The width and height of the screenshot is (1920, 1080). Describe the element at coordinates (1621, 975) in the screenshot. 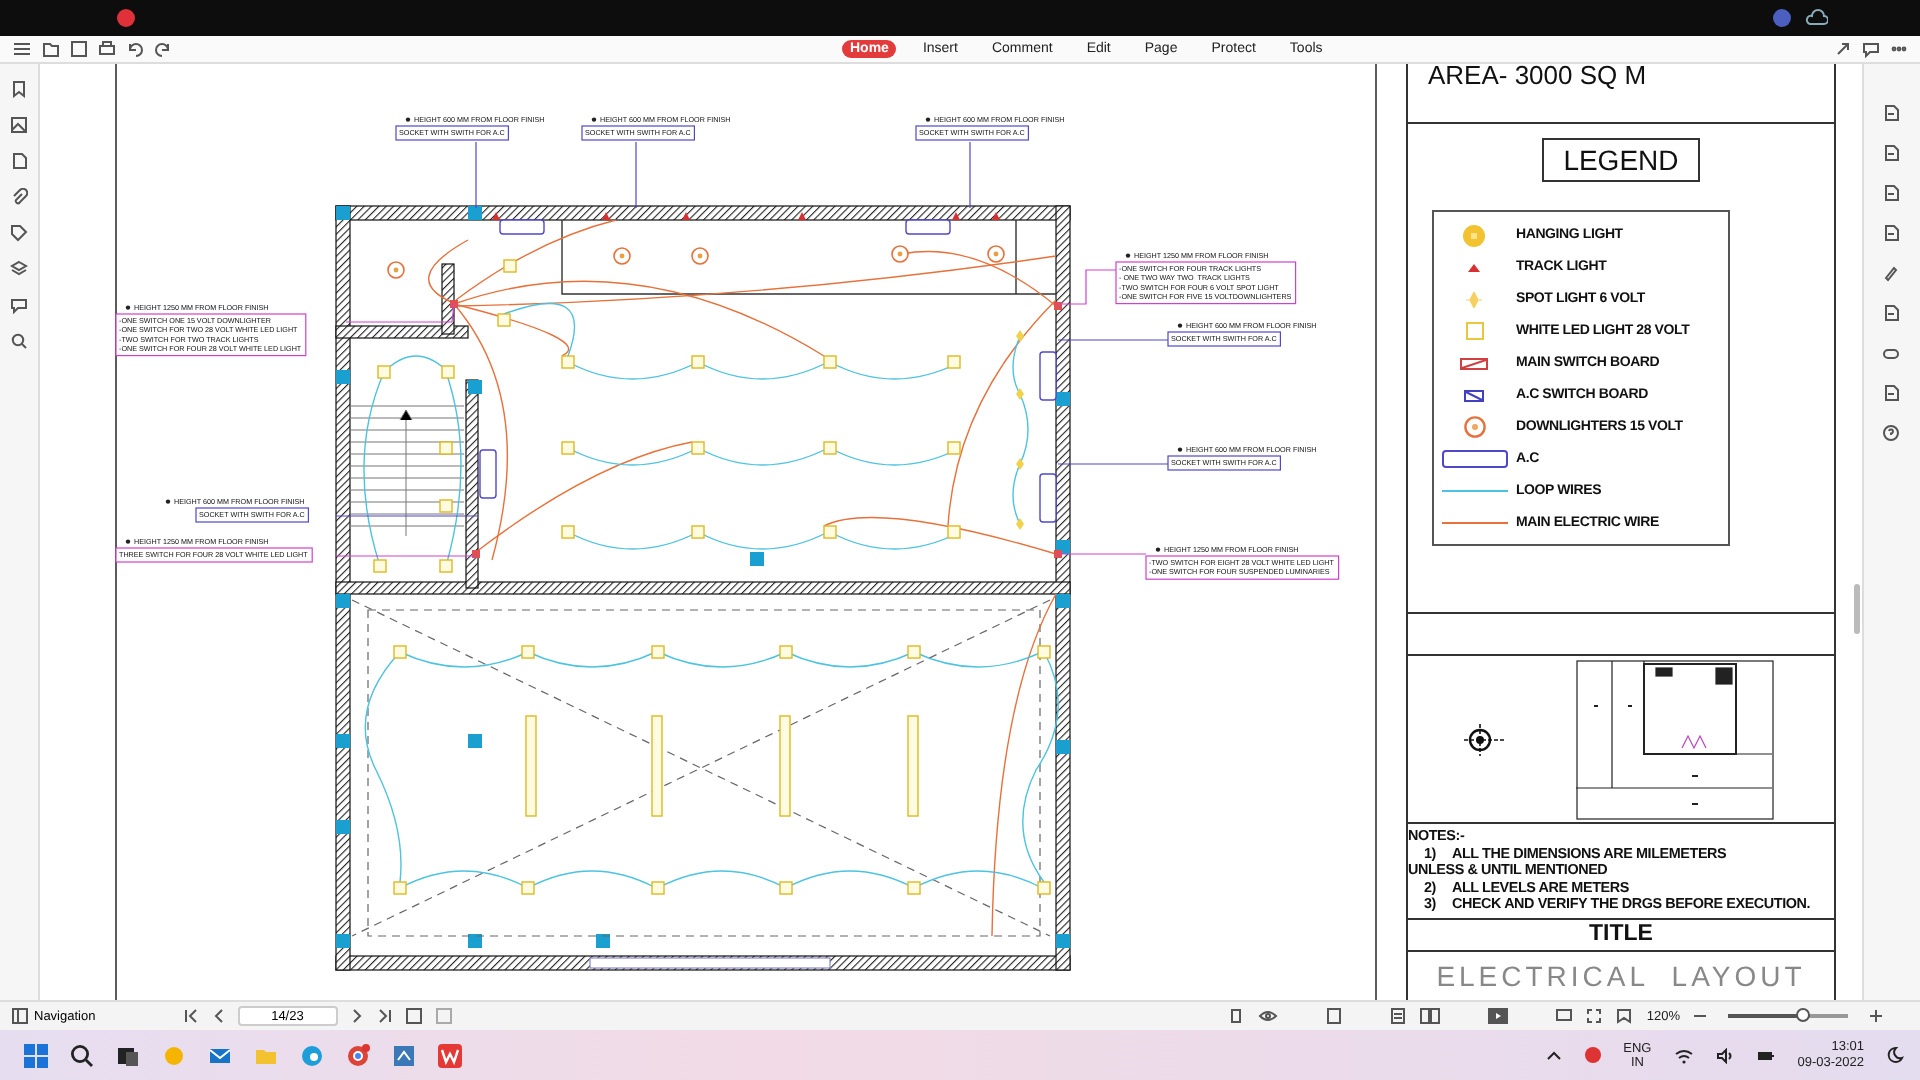

I see `drawing-title: ELECTRICAL LAYOUT` at that location.